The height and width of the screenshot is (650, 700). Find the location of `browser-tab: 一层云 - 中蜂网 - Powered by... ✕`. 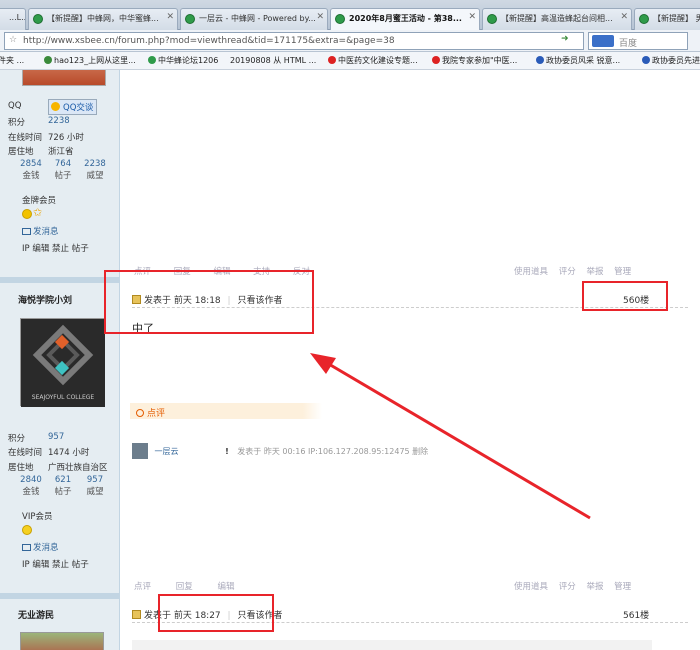

browser-tab: 一层云 - 中蜂网 - Powered by... ✕ is located at coordinates (254, 19).